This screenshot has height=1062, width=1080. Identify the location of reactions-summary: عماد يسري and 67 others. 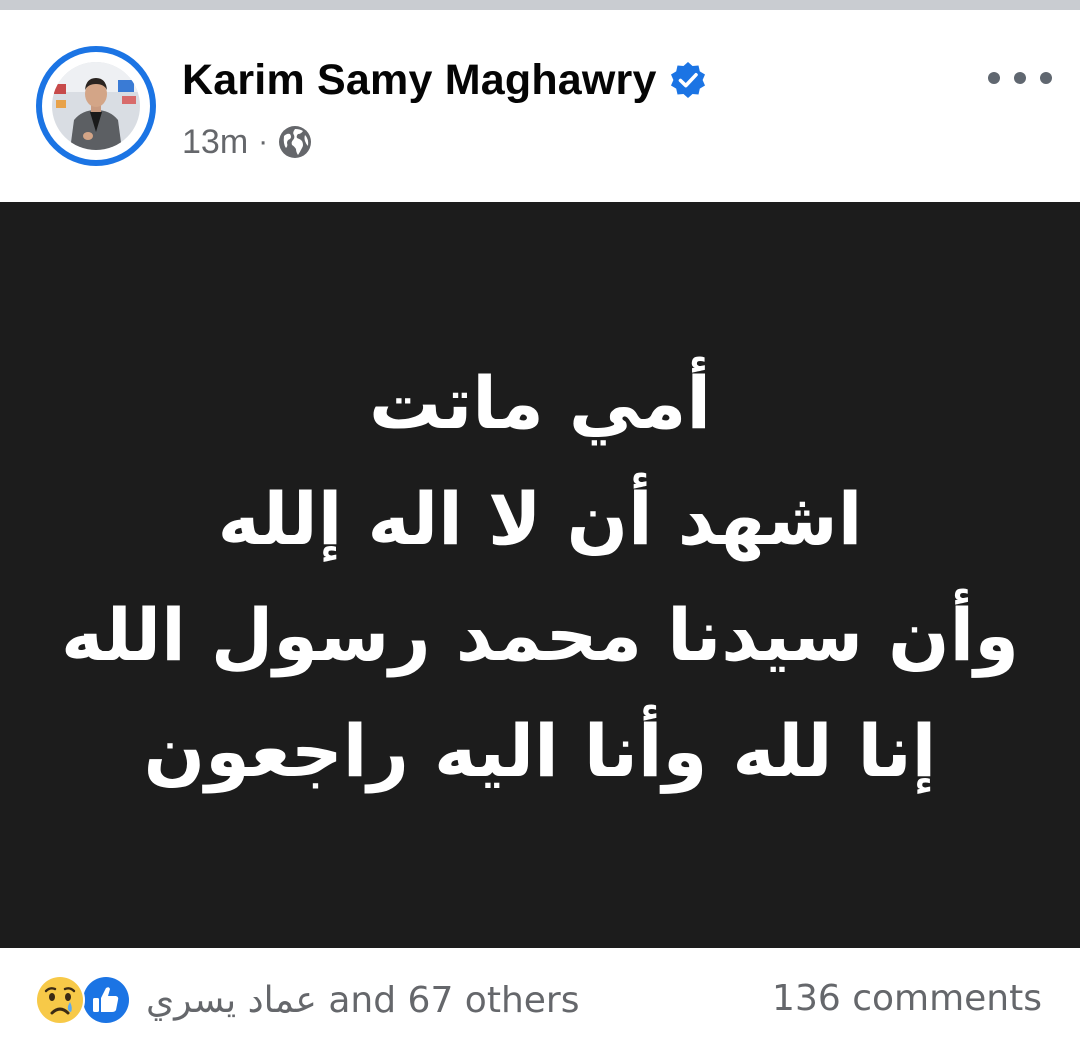
(306, 1000).